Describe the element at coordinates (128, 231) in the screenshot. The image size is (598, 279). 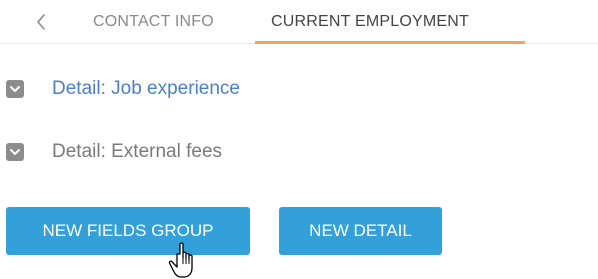
I see `new-fields-group-button: NEW FIELDS GROUP` at that location.